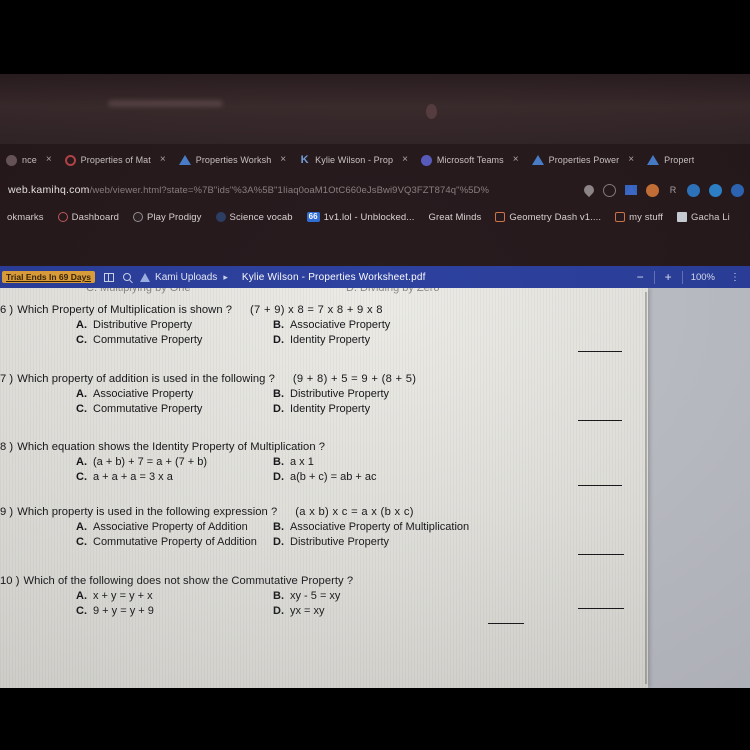 The image size is (750, 750). I want to click on bezel-glare, so click(165, 103).